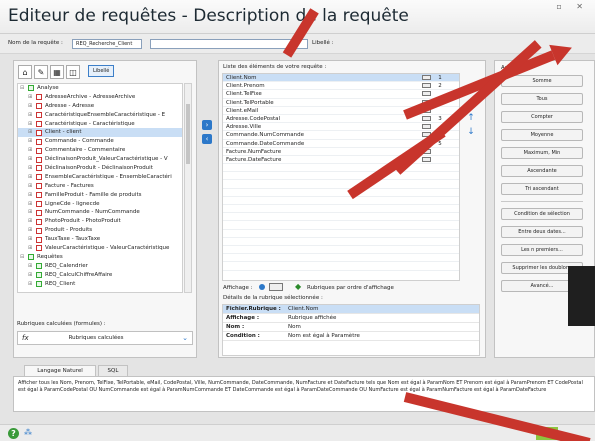 This screenshot has height=441, width=595. Describe the element at coordinates (341, 86) in the screenshot. I see `element-row: Client.Prenom 2` at that location.